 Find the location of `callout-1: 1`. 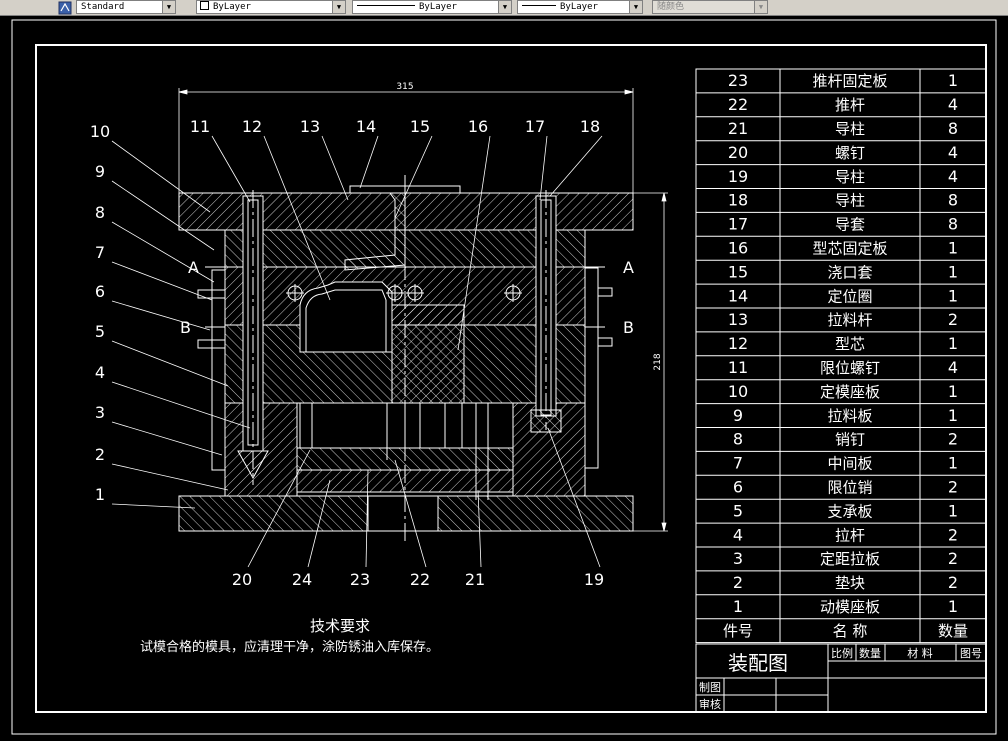

callout-1: 1 is located at coordinates (100, 494).